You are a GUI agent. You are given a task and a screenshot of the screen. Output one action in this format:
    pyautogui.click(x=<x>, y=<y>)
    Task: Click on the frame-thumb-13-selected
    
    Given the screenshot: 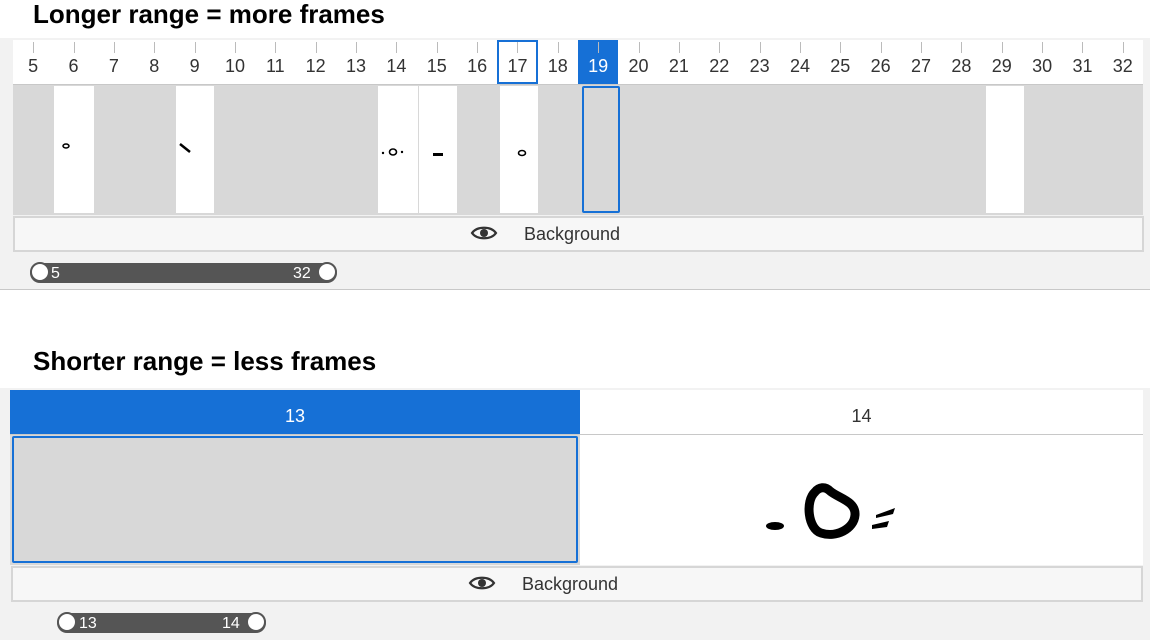 What is the action you would take?
    pyautogui.click(x=295, y=499)
    